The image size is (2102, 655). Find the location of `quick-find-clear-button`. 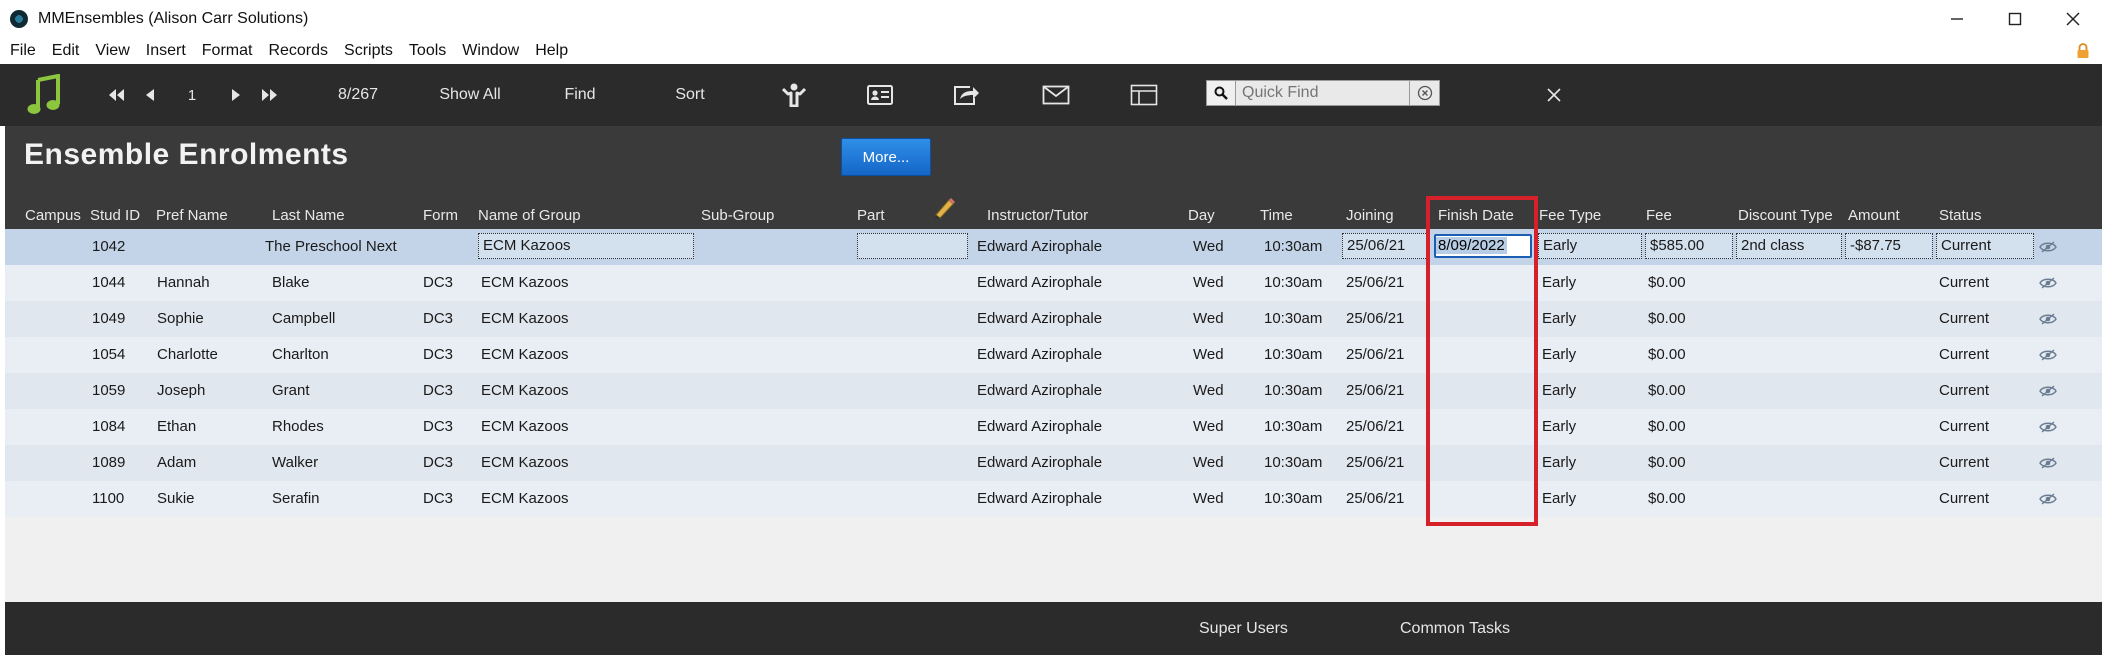

quick-find-clear-button is located at coordinates (1425, 93).